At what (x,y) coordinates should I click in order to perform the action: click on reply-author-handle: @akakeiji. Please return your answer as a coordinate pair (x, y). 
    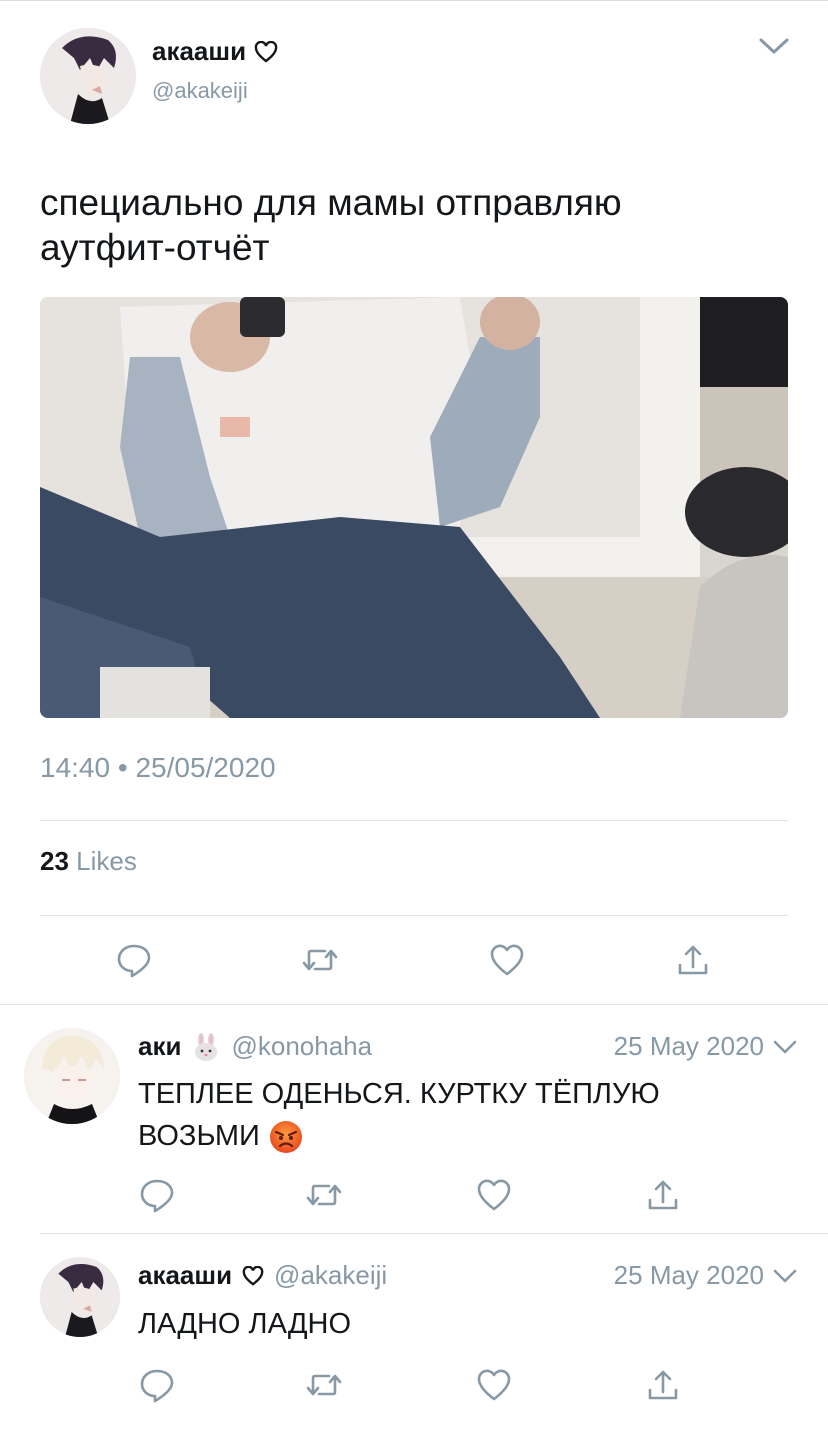
    Looking at the image, I should click on (330, 1275).